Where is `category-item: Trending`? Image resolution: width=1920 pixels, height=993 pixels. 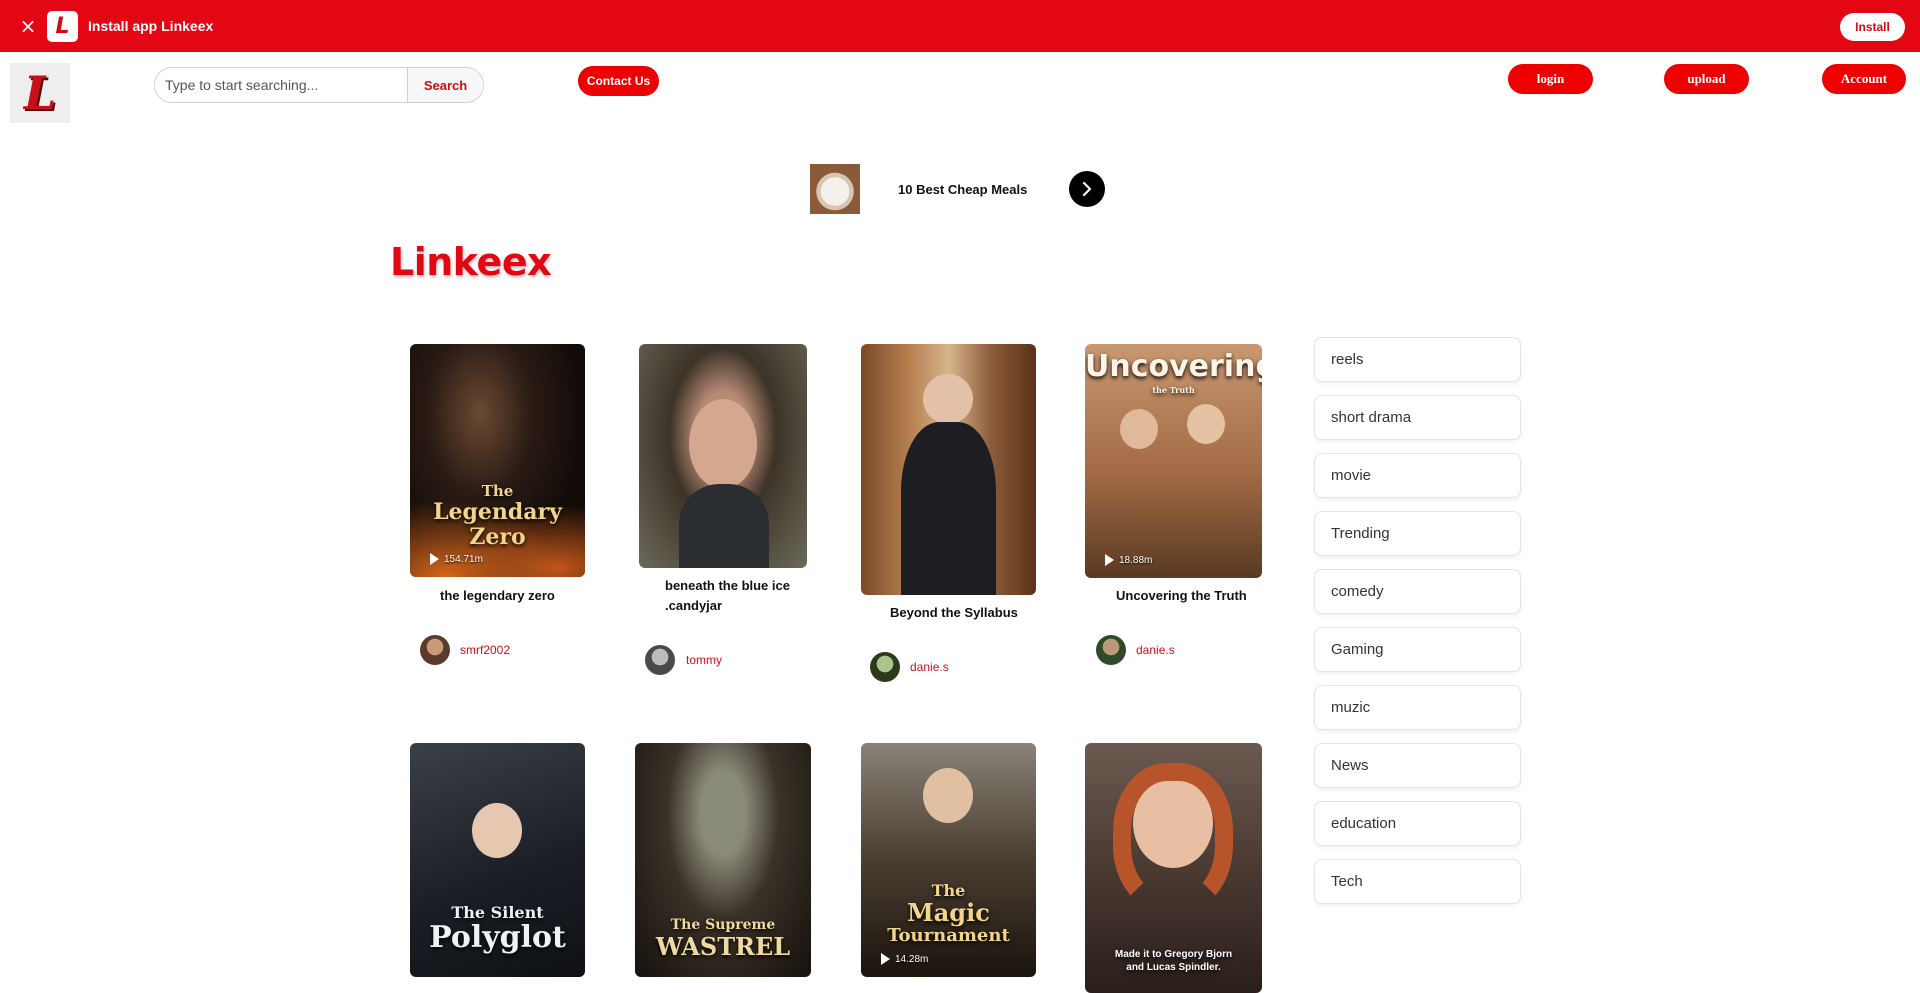 category-item: Trending is located at coordinates (1417, 533).